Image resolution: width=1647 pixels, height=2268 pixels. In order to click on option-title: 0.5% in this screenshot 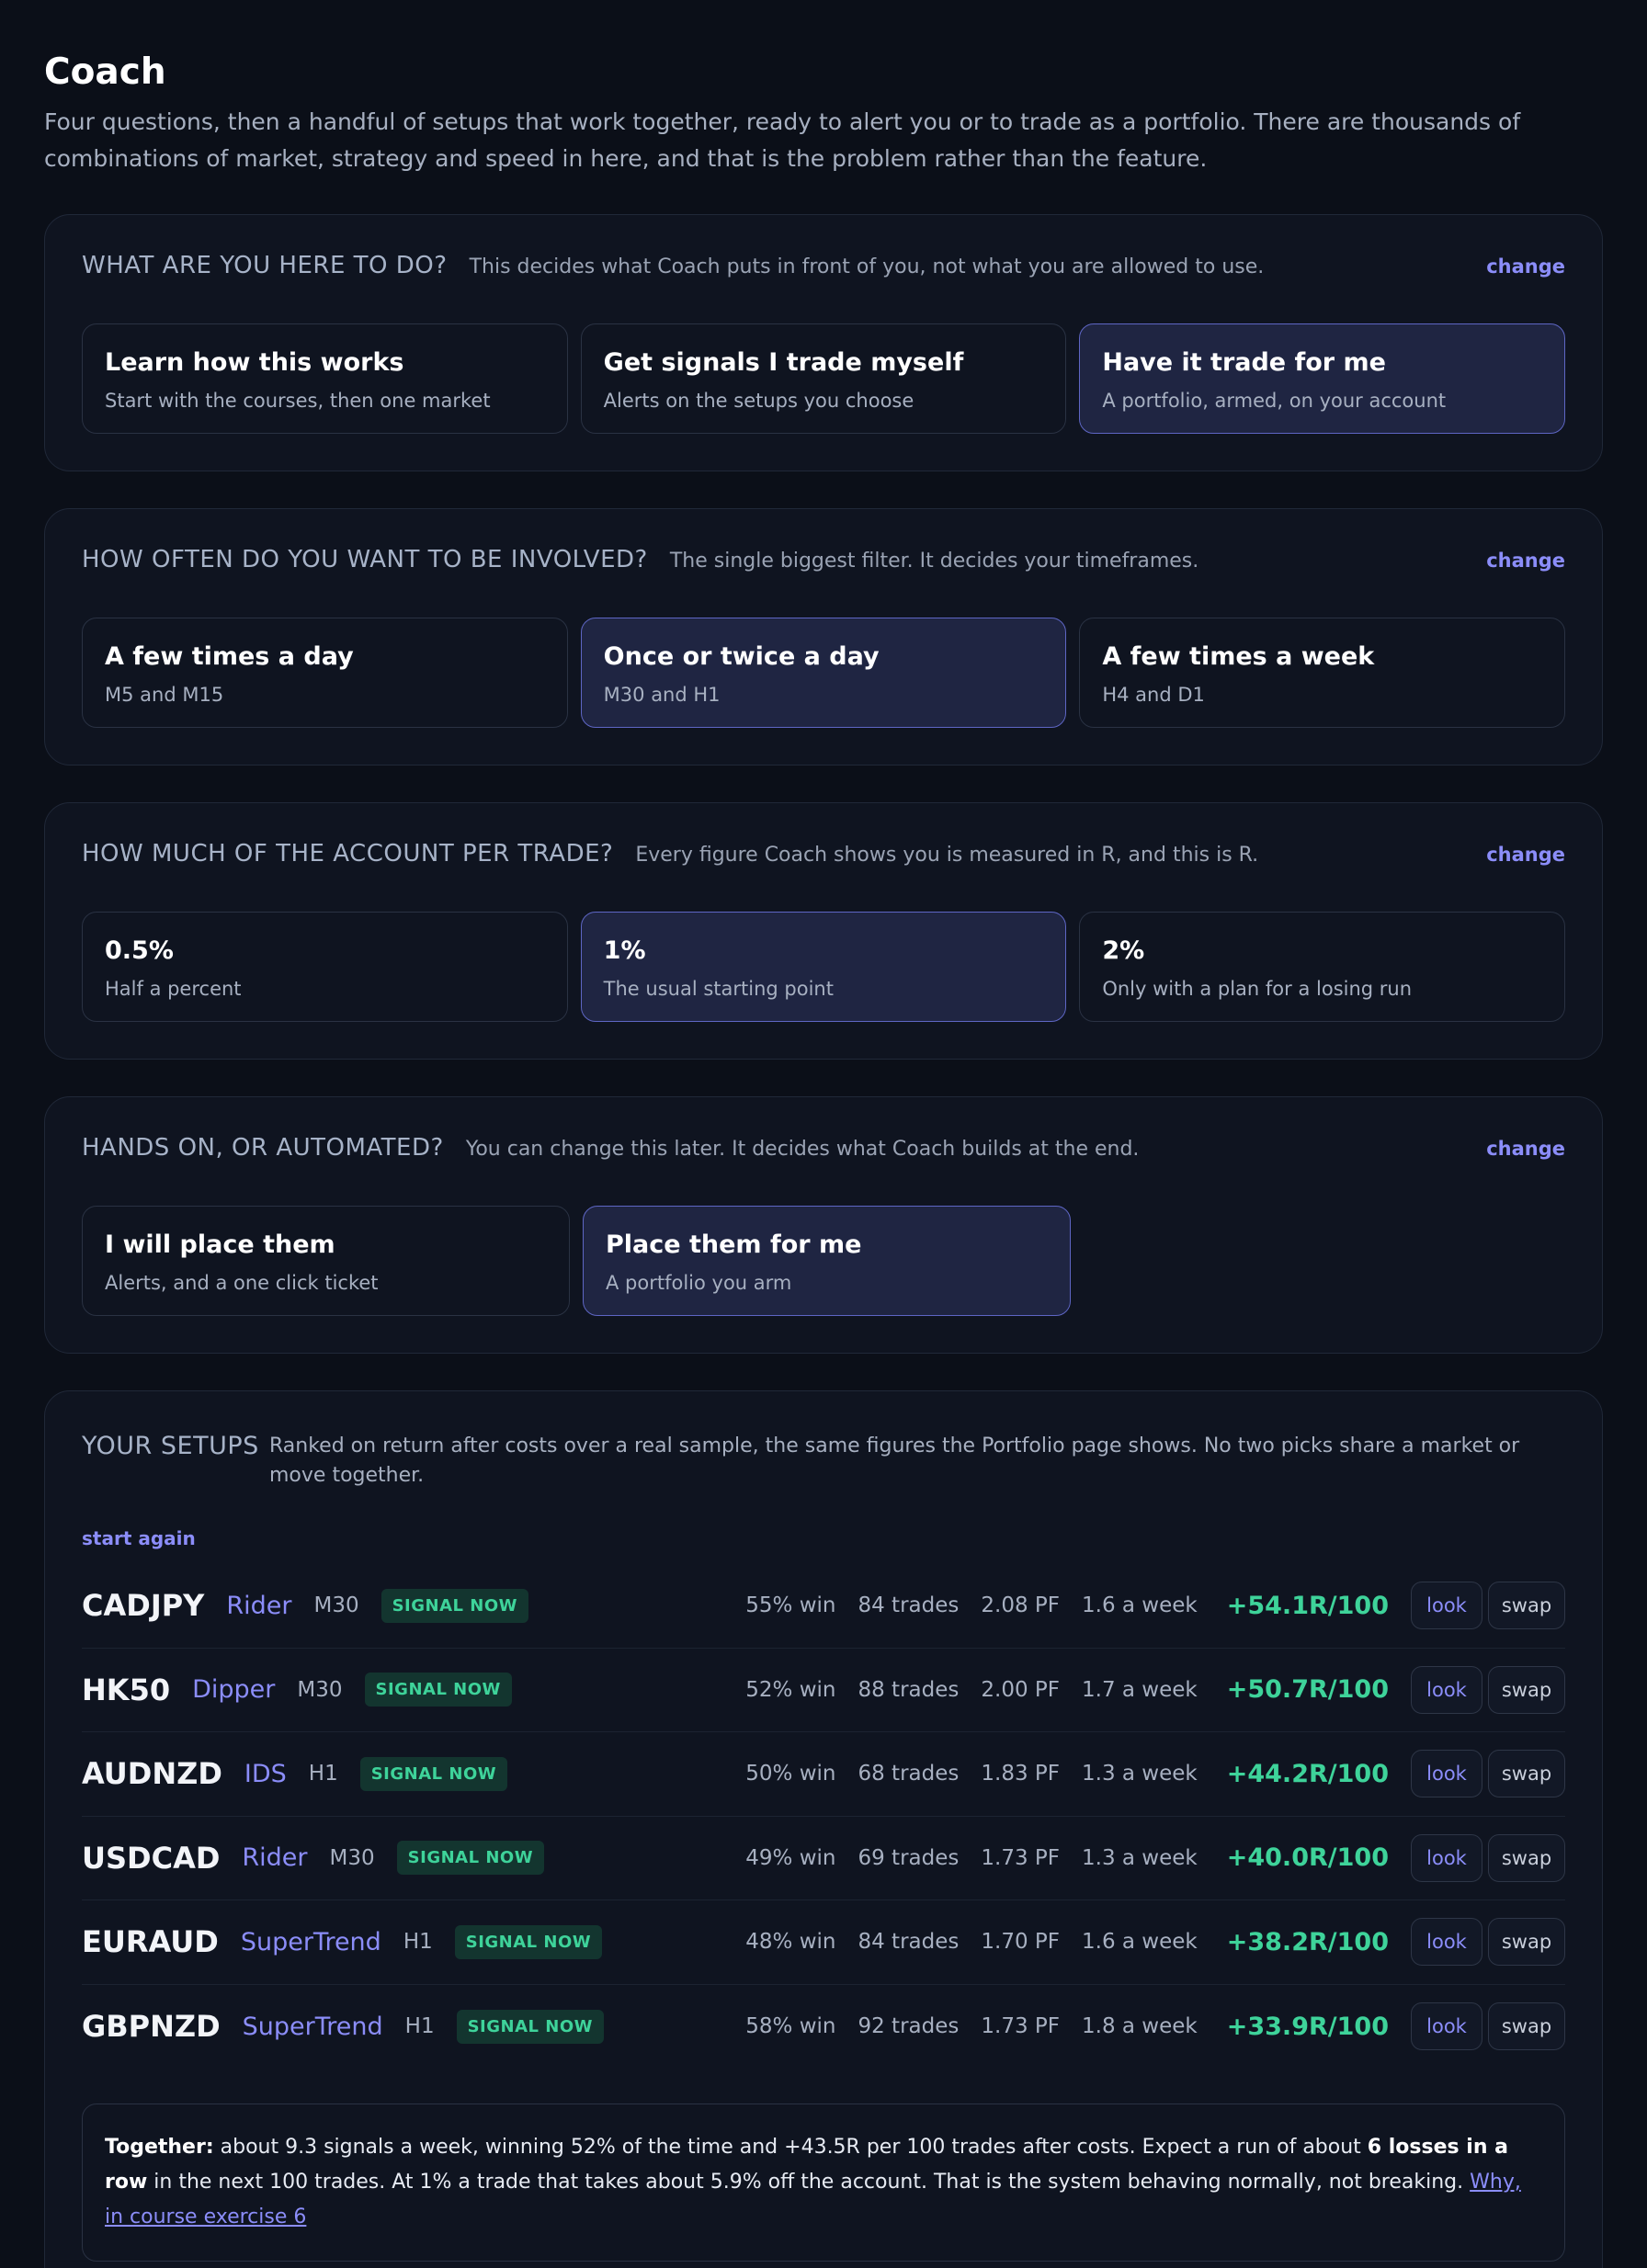, I will do `click(139, 950)`.